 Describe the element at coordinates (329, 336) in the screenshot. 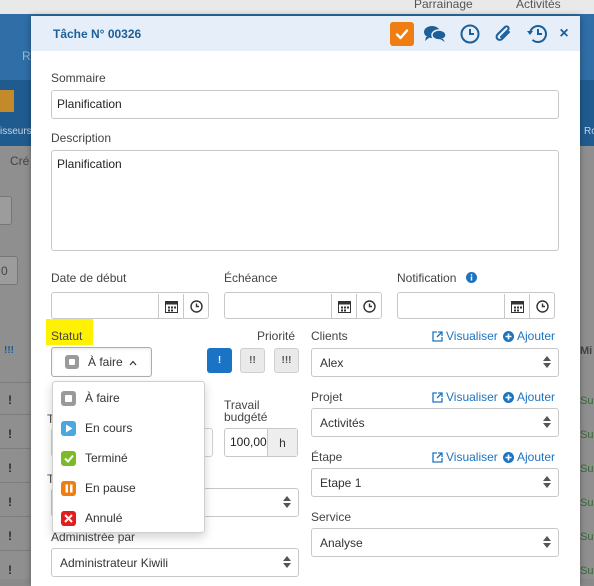

I see `clients-label: Clients` at that location.